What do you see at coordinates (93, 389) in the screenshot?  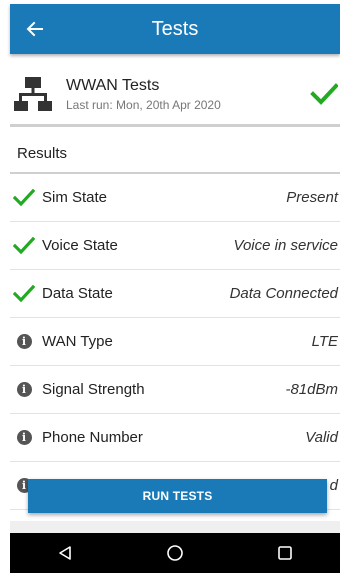 I see `result-label: Signal Strength` at bounding box center [93, 389].